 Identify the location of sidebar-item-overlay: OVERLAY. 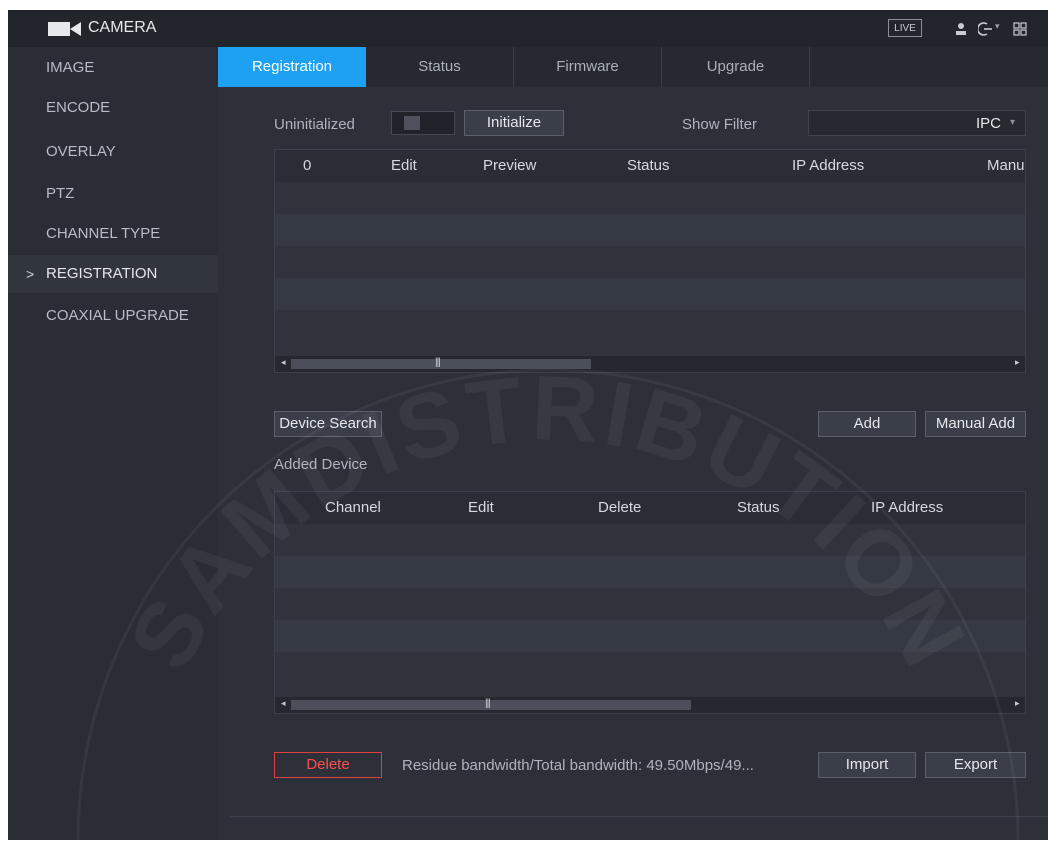
(113, 152).